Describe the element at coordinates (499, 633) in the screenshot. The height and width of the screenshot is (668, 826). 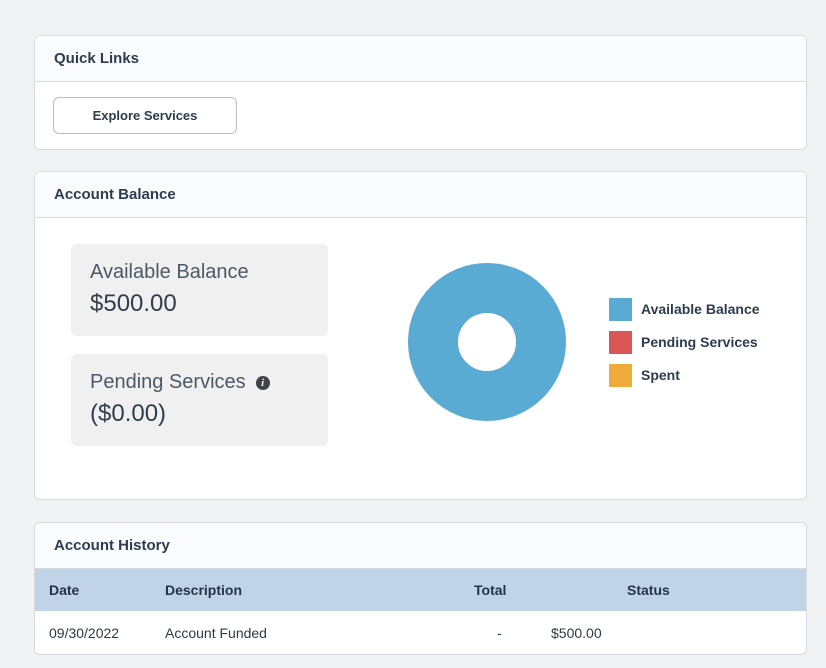
I see `row-total: -` at that location.